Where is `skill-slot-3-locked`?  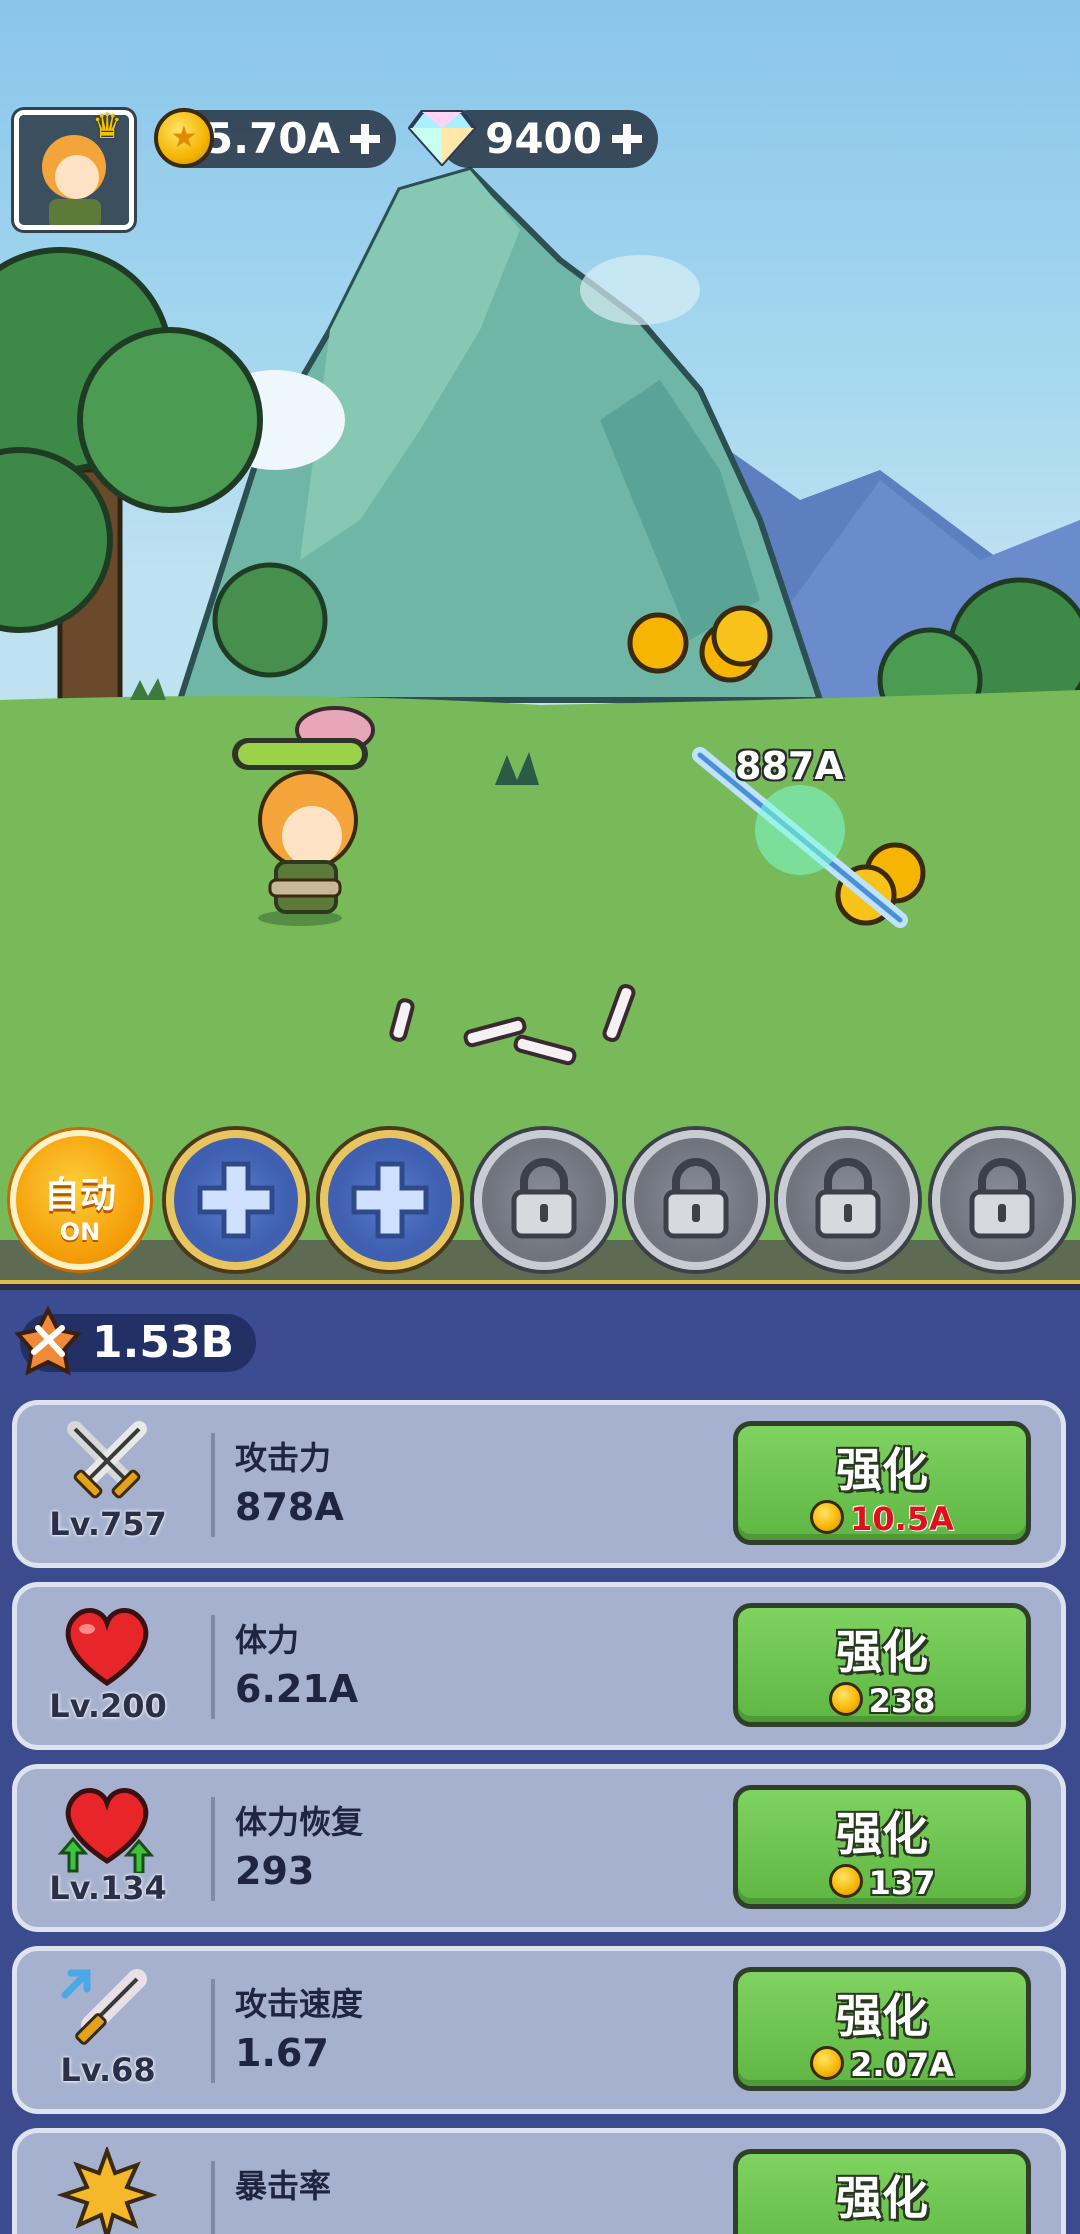 skill-slot-3-locked is located at coordinates (544, 1200).